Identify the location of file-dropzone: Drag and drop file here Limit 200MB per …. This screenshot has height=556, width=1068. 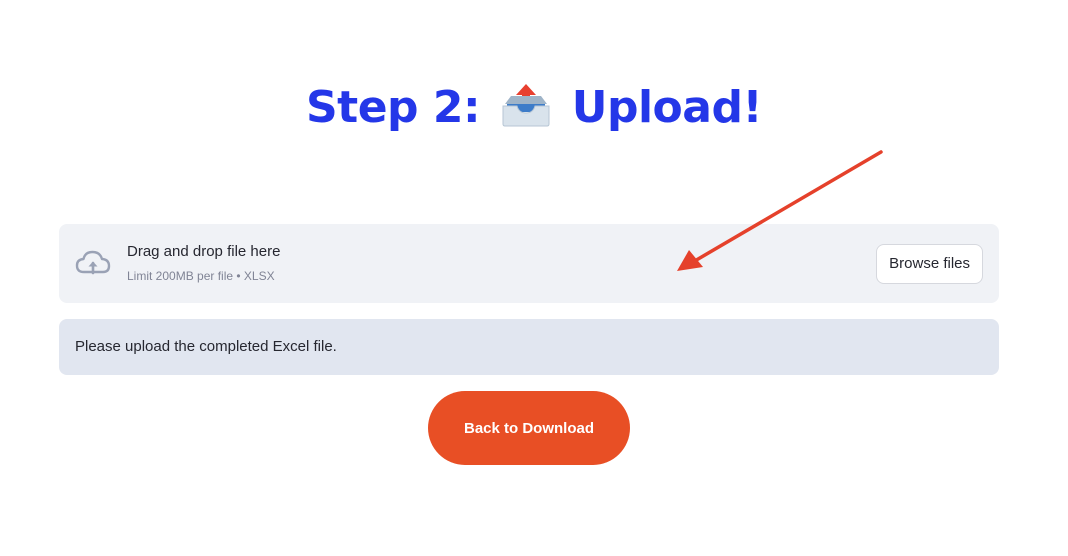
(529, 263).